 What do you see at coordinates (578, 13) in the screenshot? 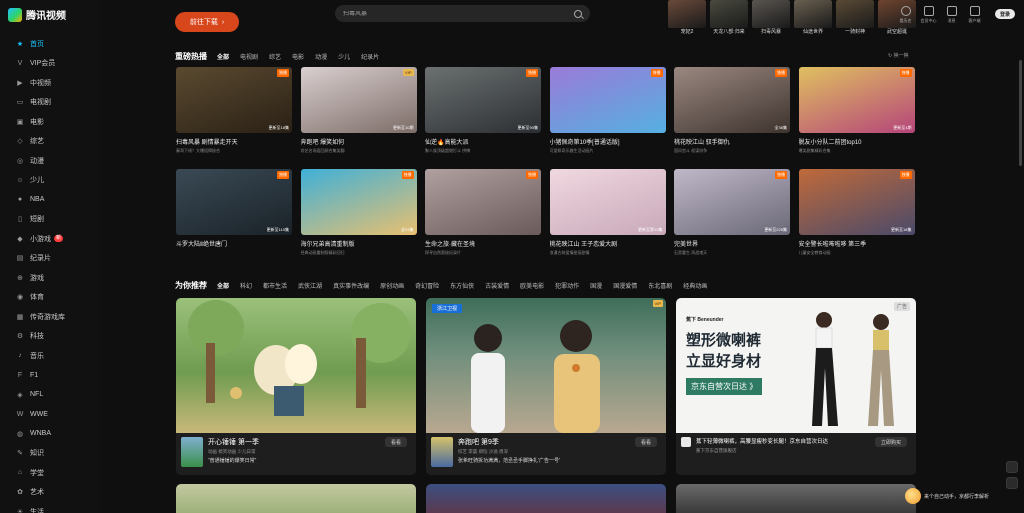
I see `search-icon` at bounding box center [578, 13].